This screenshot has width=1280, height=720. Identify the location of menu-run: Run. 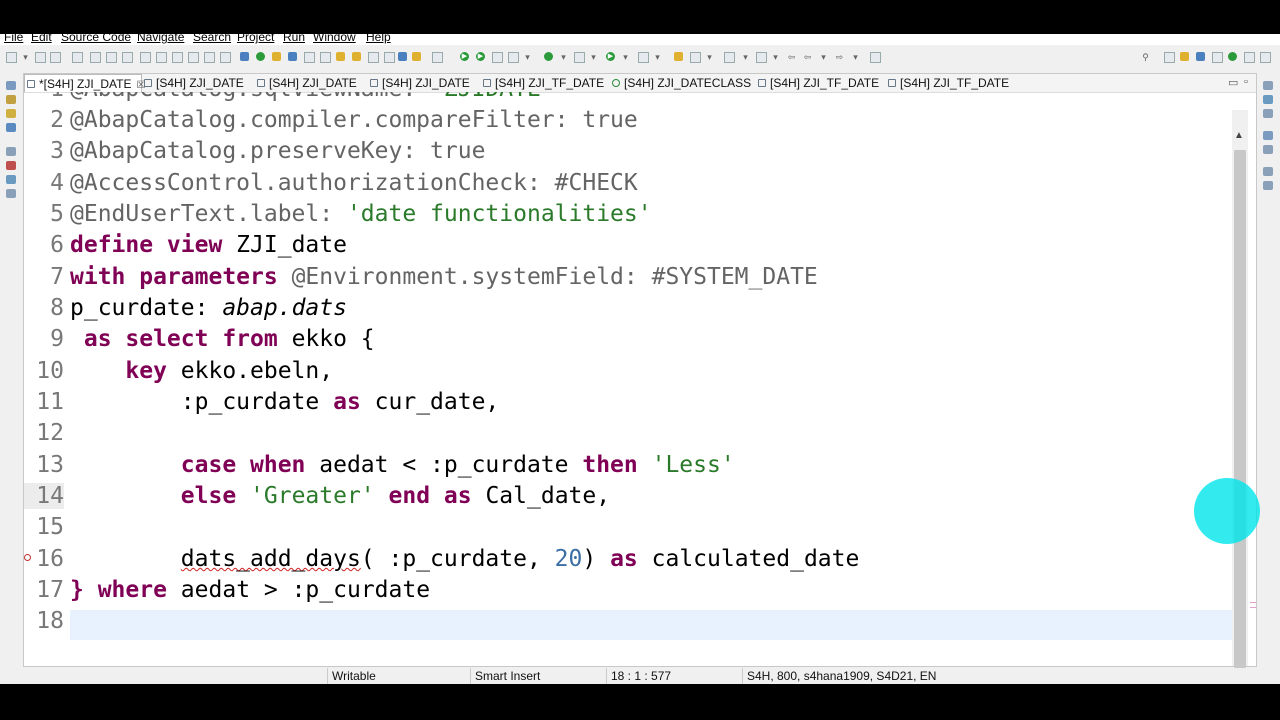
(294, 39).